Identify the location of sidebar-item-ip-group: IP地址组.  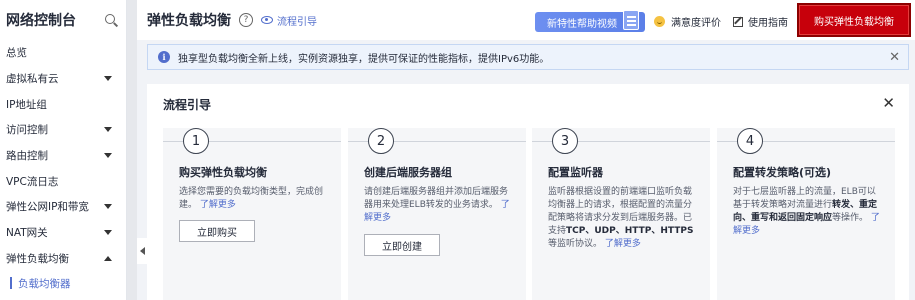
(63, 104).